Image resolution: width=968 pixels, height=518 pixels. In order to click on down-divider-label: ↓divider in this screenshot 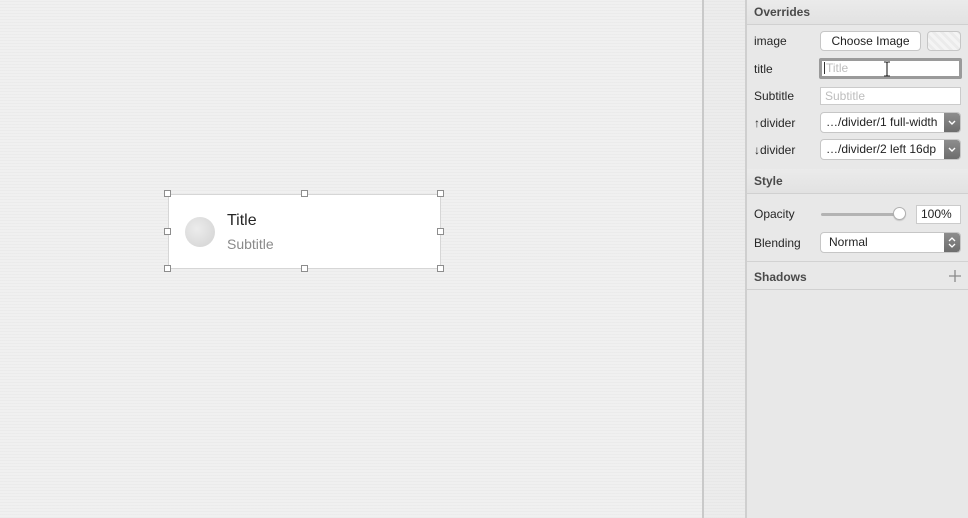, I will do `click(775, 150)`.